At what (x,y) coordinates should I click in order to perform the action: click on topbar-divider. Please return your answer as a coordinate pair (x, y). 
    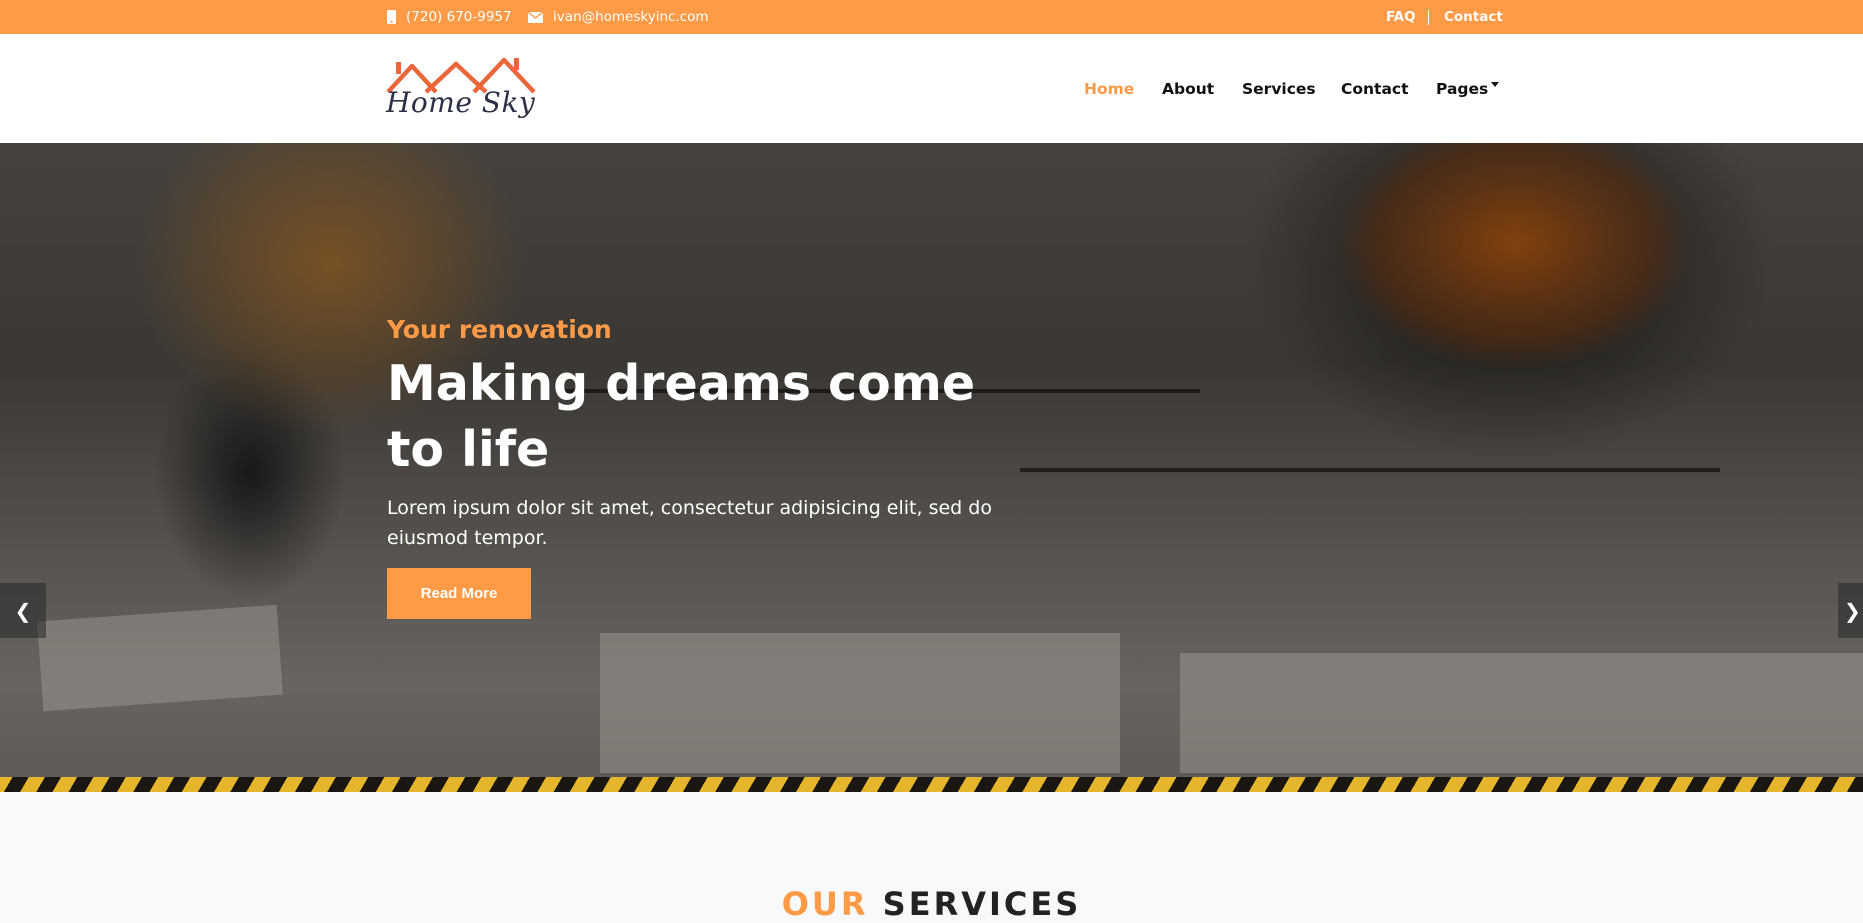
    Looking at the image, I should click on (1428, 17).